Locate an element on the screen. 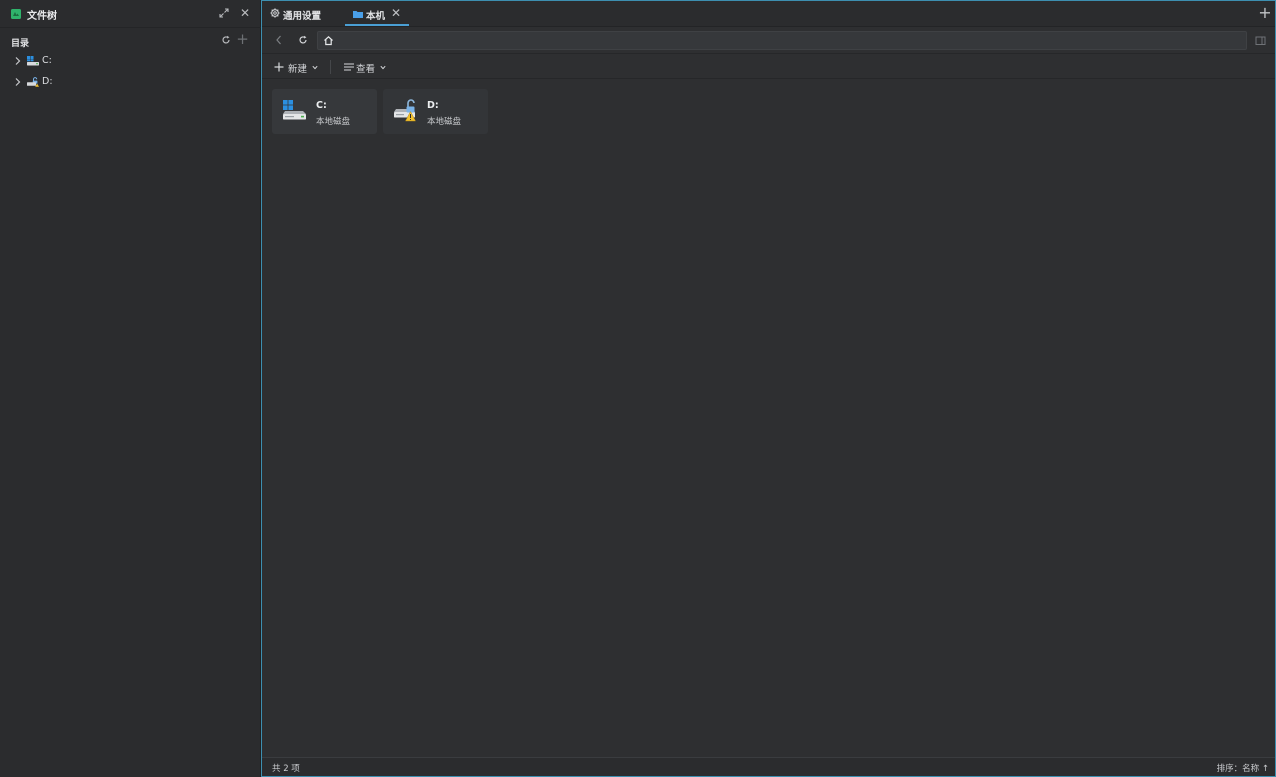  expand-icon is located at coordinates (224, 13).